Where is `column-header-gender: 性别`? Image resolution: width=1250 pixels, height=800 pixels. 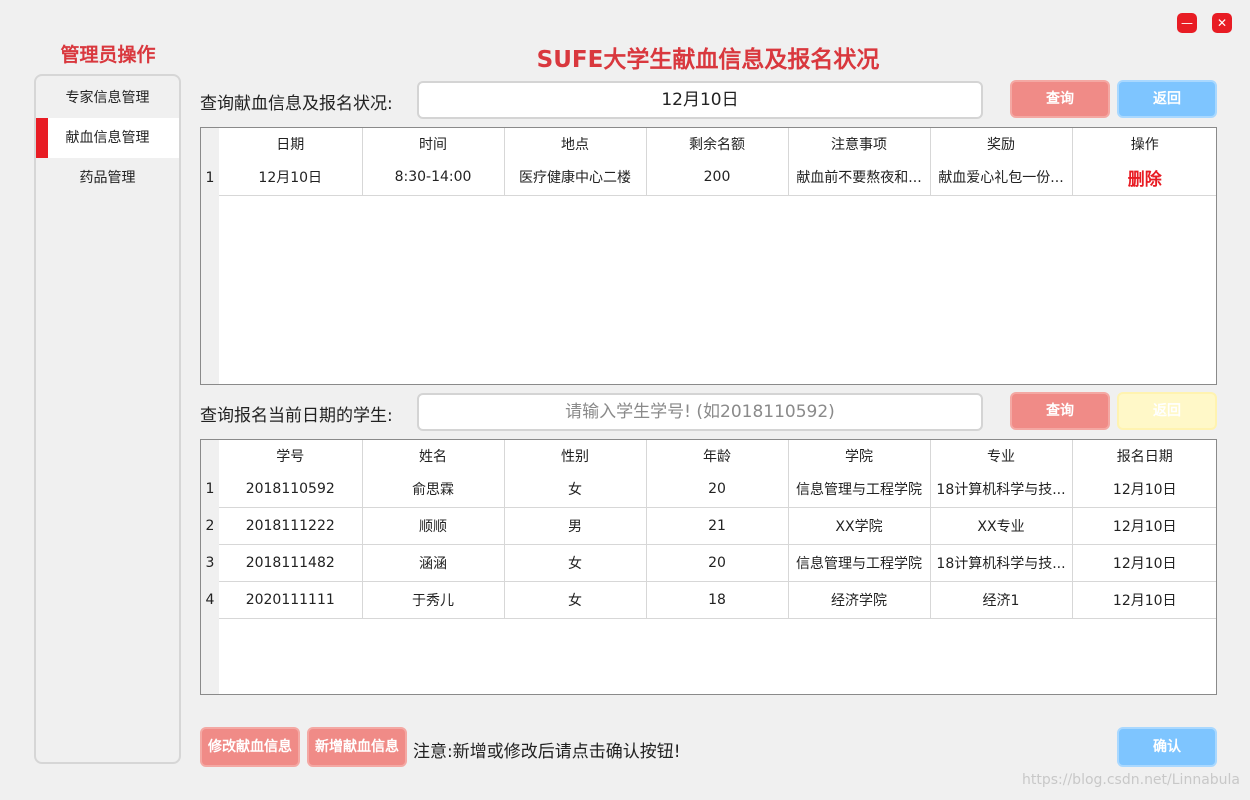 column-header-gender: 性别 is located at coordinates (575, 455).